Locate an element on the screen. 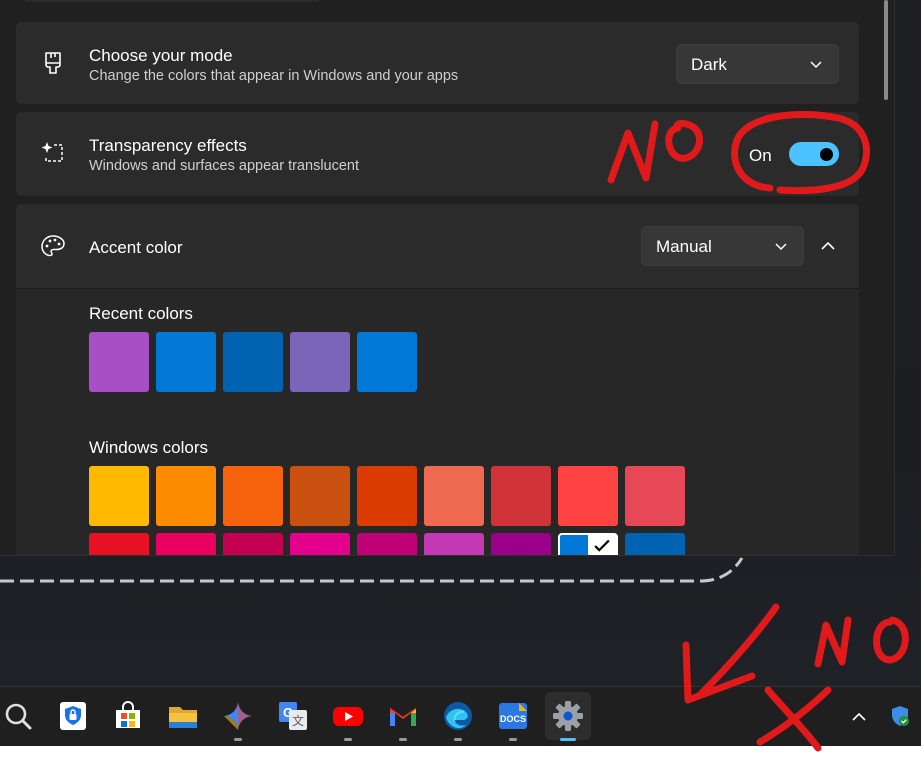  taskbar-settings-button is located at coordinates (568, 716).